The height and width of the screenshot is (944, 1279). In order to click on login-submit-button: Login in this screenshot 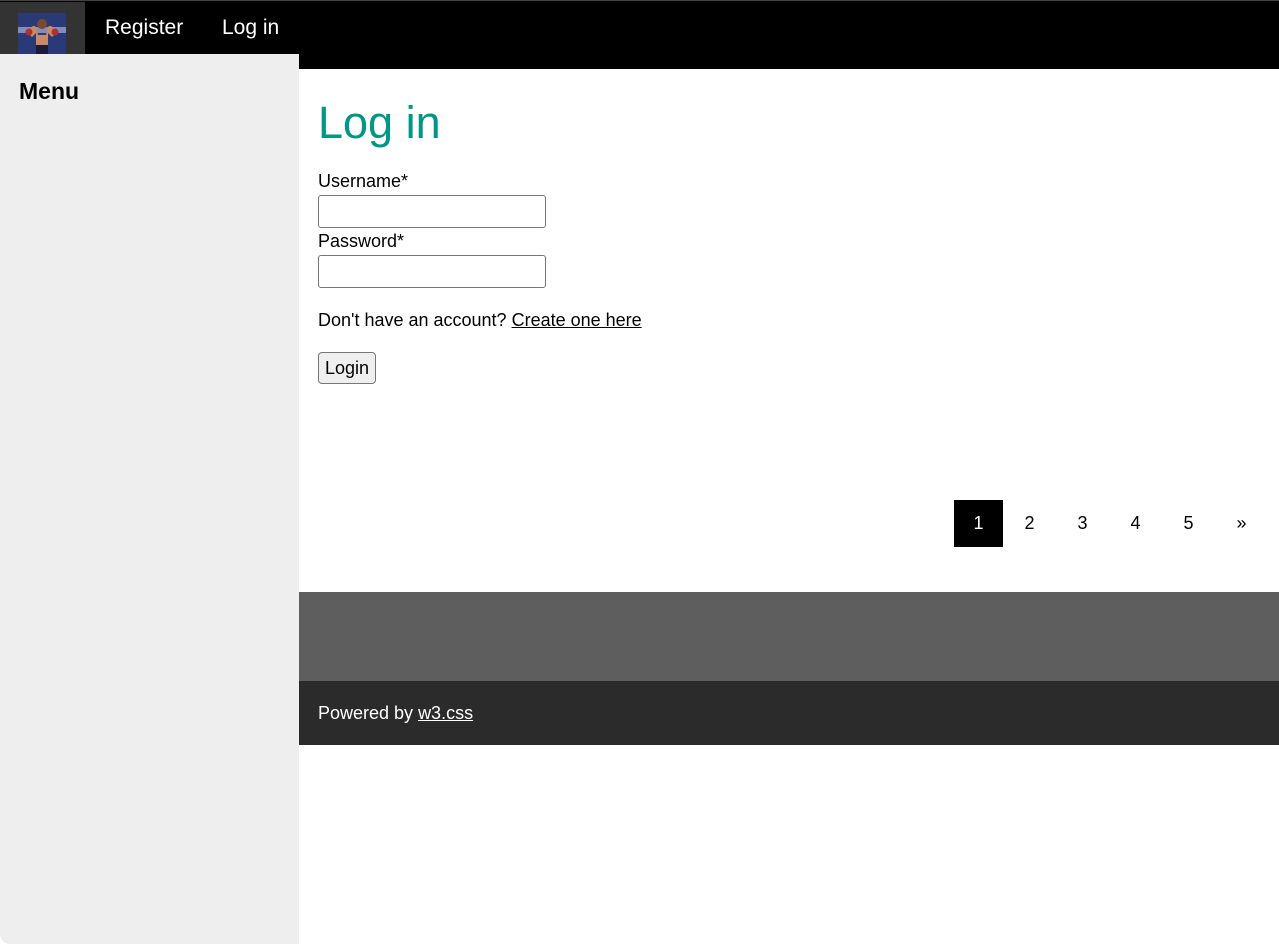, I will do `click(347, 368)`.